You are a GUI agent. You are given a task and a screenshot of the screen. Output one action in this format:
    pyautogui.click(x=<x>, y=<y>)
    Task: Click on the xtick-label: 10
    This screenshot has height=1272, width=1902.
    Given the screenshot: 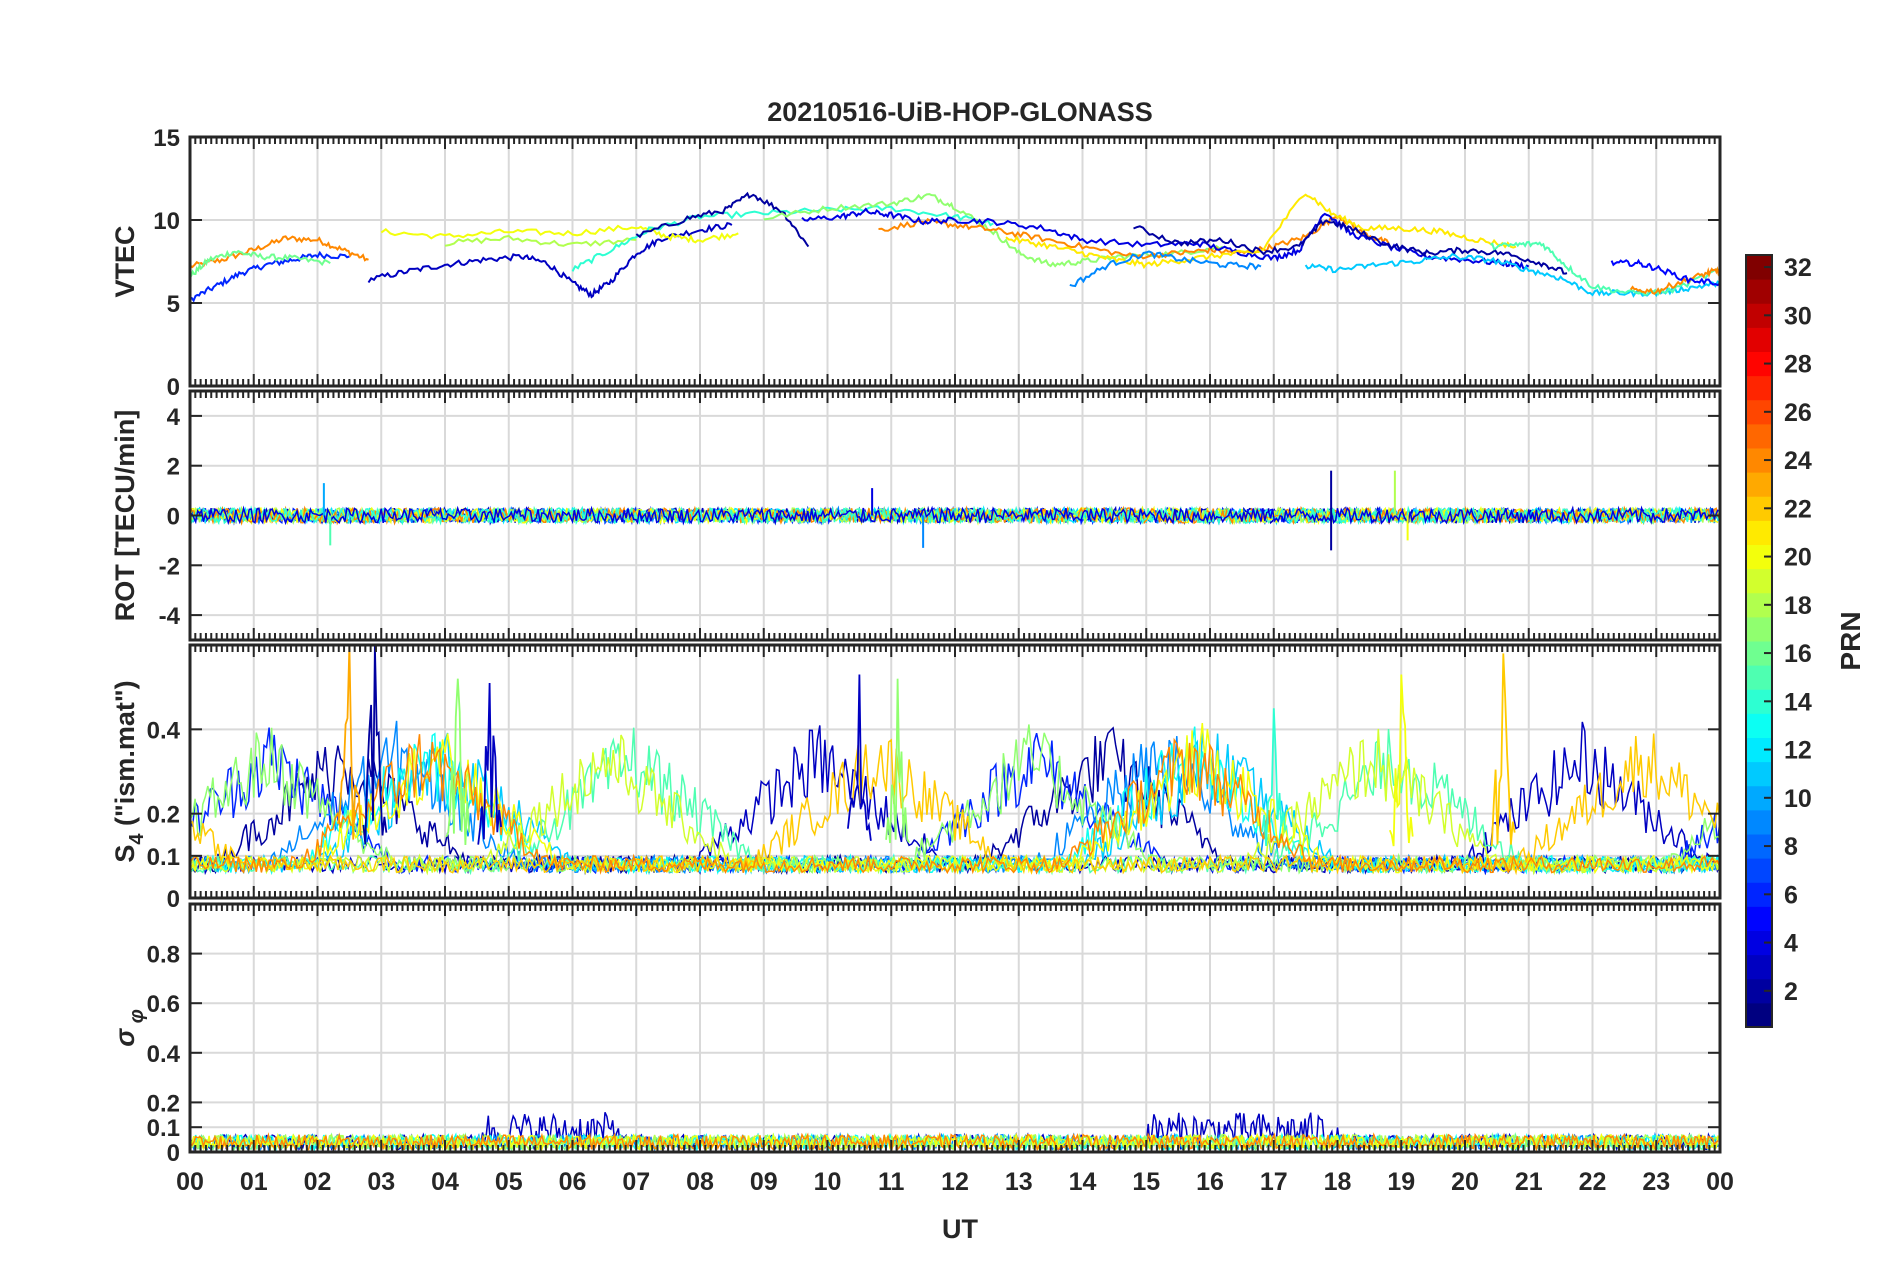 What is the action you would take?
    pyautogui.click(x=828, y=1182)
    